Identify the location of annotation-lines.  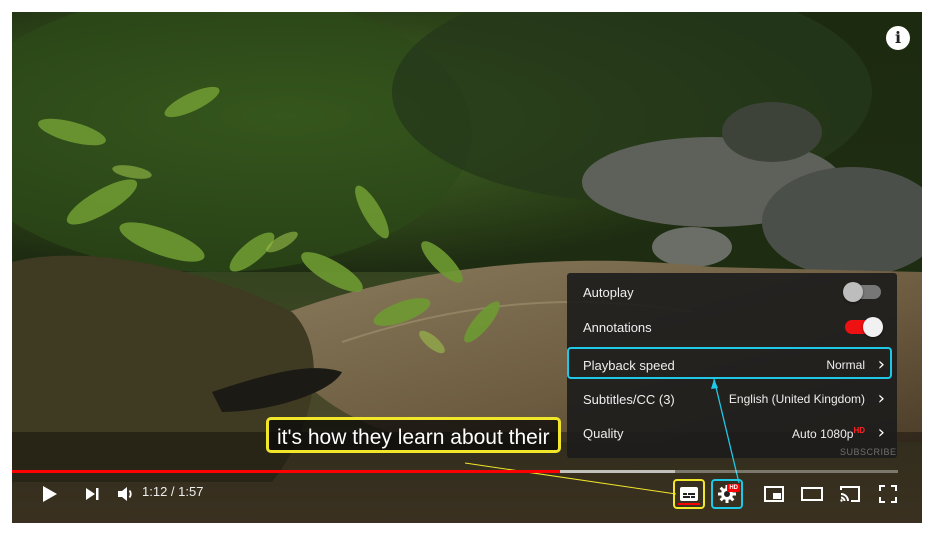
(602, 436).